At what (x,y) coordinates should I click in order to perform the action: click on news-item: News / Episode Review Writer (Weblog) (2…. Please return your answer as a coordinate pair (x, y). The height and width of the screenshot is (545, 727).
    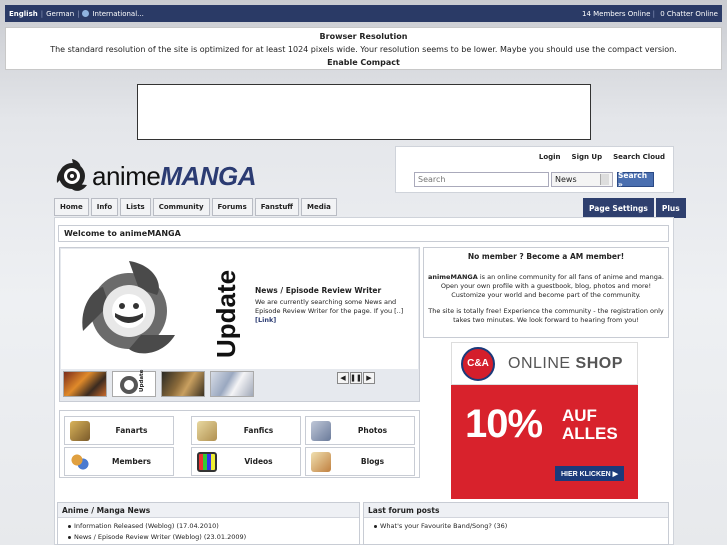
    Looking at the image, I should click on (213, 537).